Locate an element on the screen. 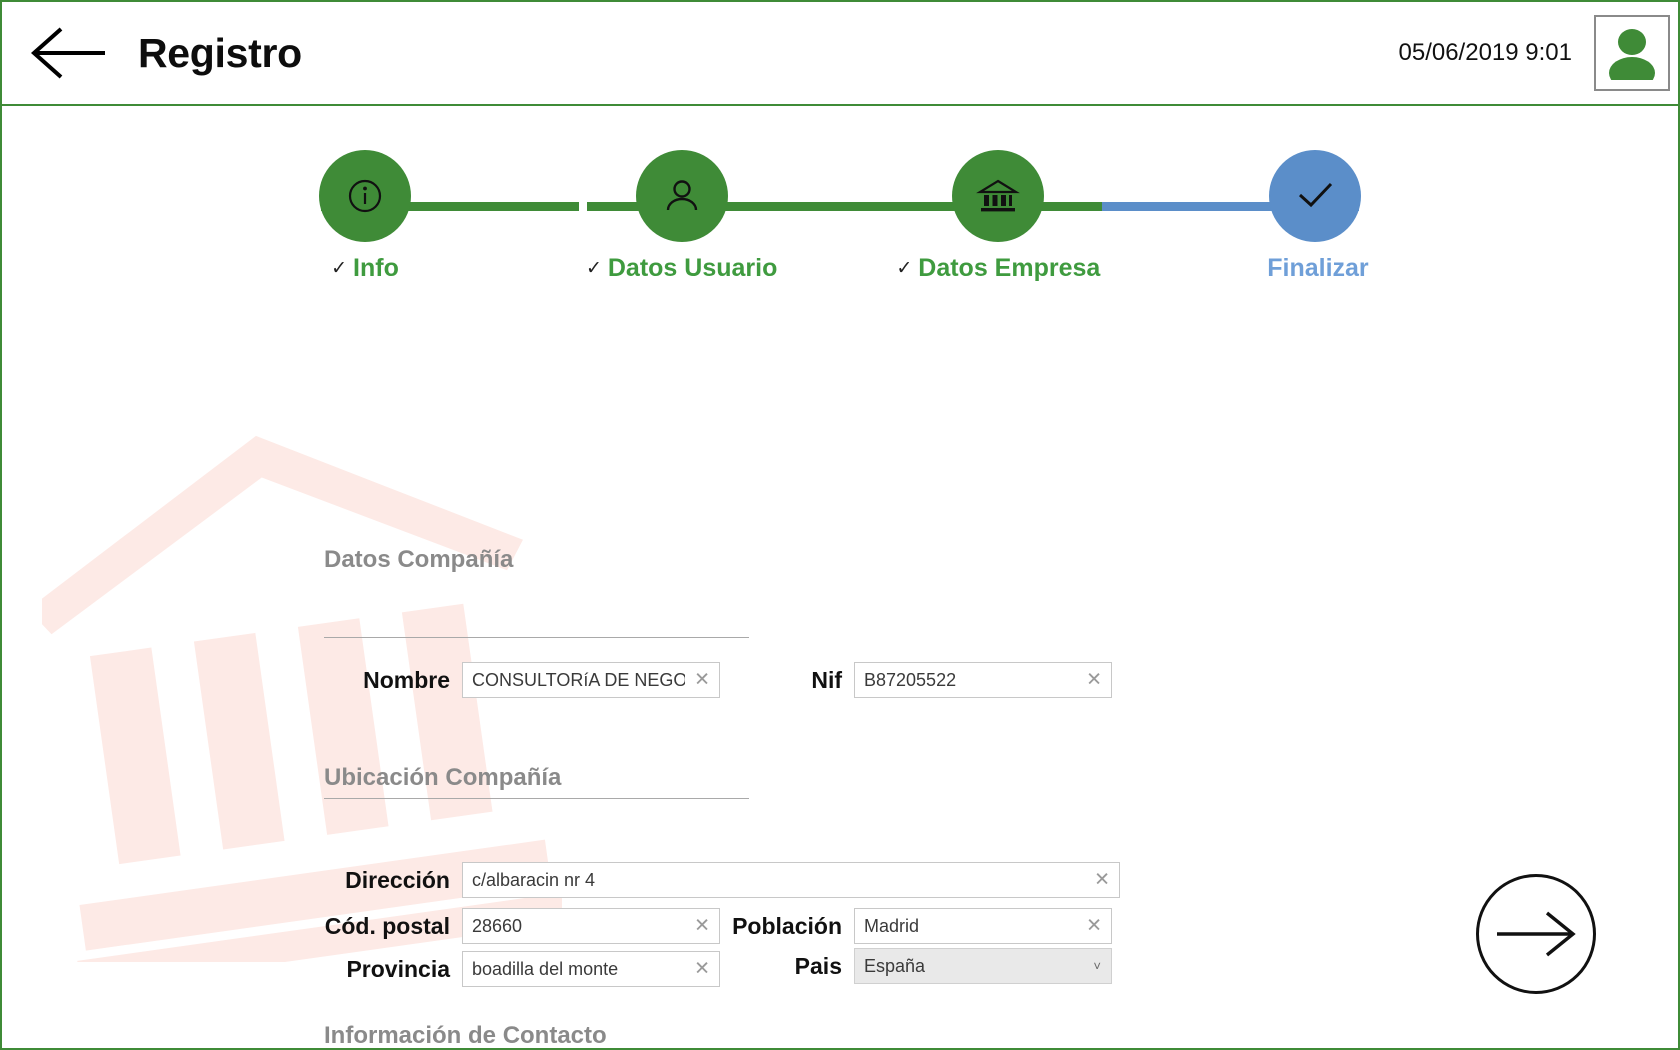 The height and width of the screenshot is (1050, 1680). stepper-bubble-datos-usuario is located at coordinates (681, 196).